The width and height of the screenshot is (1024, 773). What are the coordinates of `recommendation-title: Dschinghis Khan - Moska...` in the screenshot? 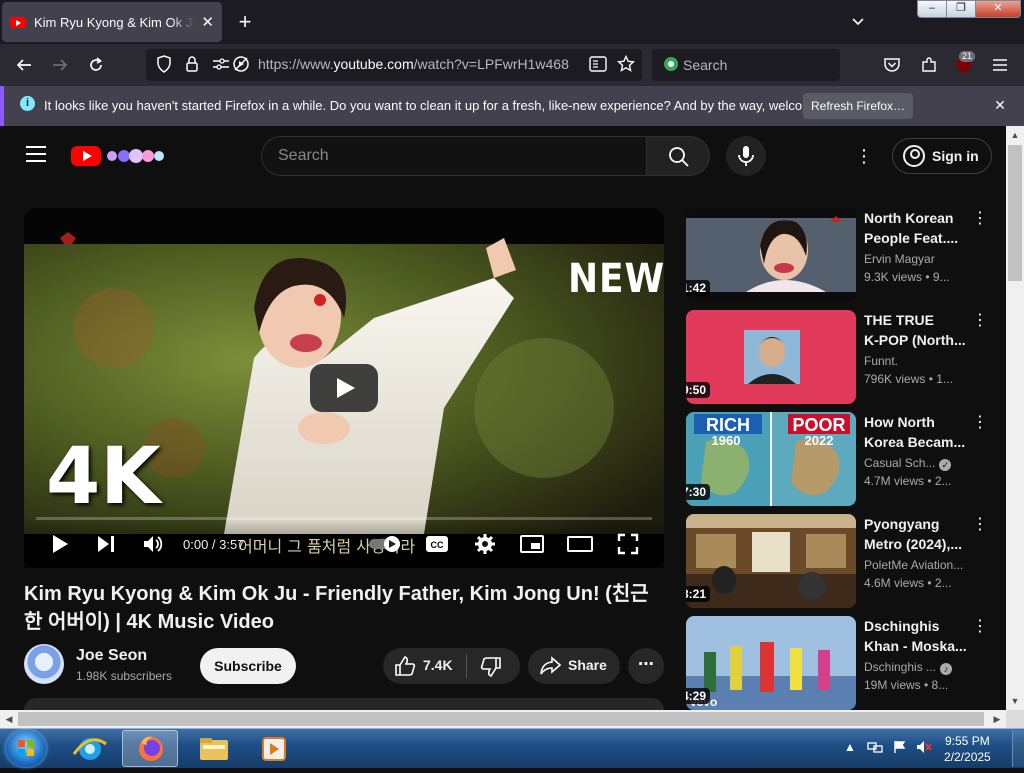 It's located at (916, 636).